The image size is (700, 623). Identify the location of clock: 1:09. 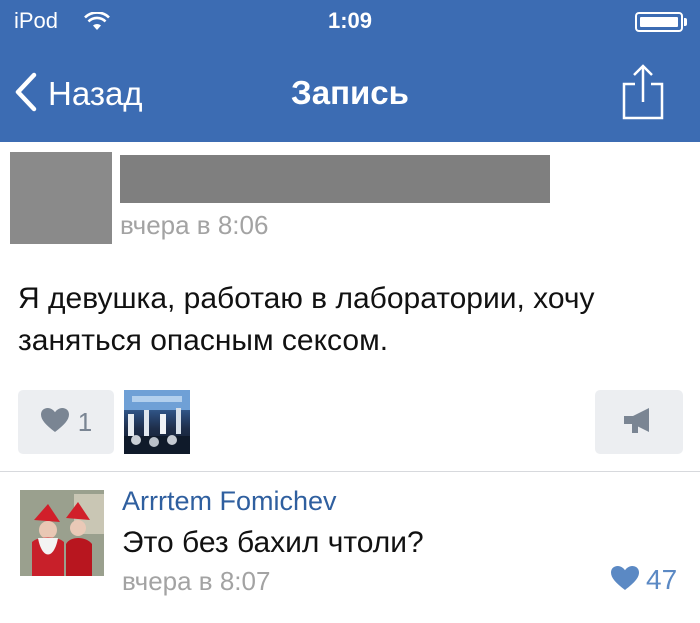
(350, 20).